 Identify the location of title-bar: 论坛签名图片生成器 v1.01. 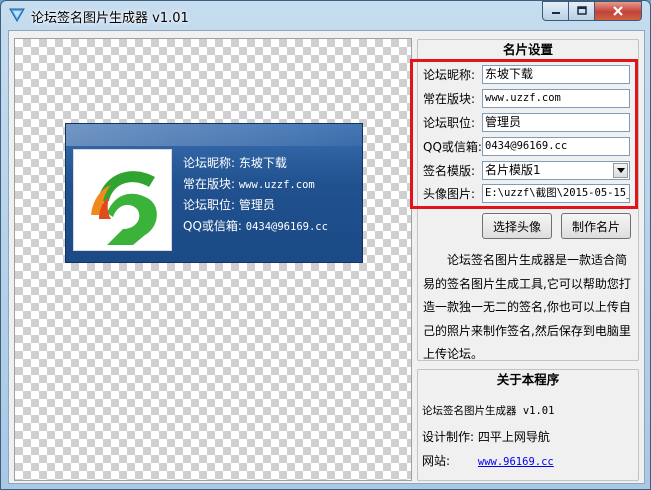
(325, 15).